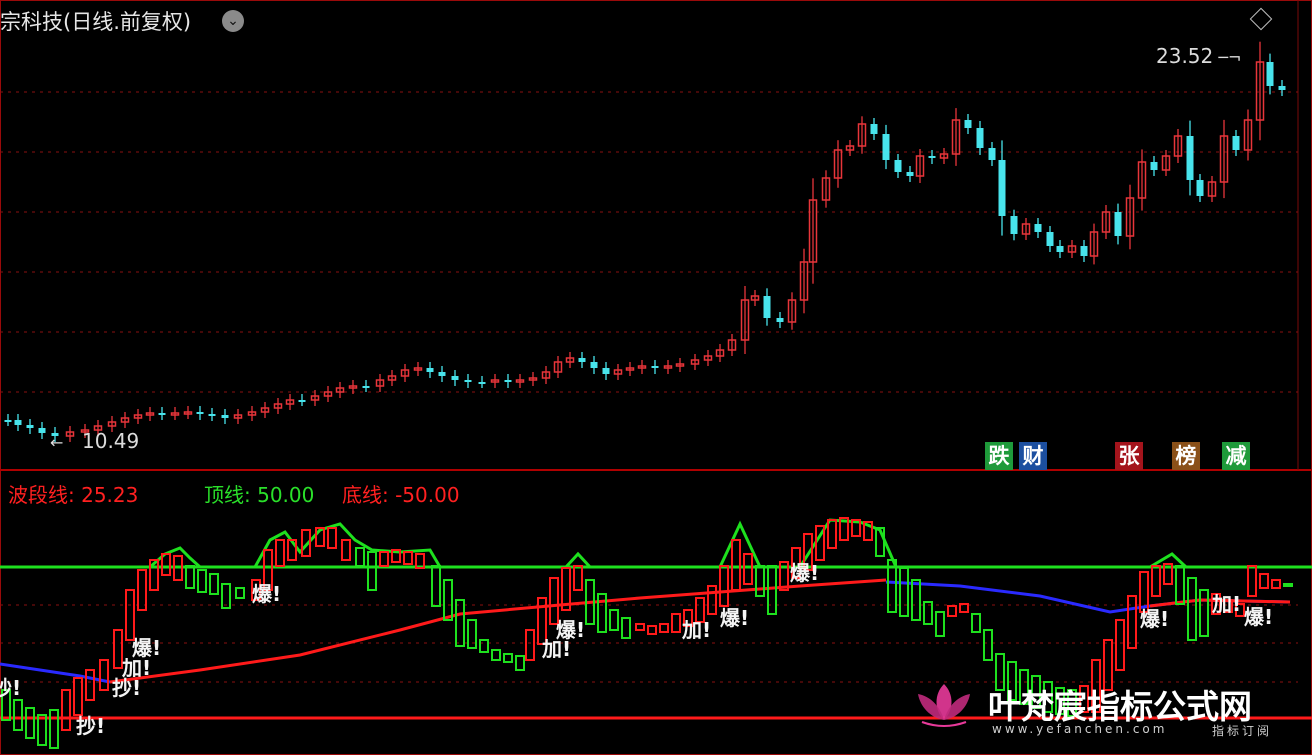  I want to click on signal-marker: 抄!, so click(91, 726).